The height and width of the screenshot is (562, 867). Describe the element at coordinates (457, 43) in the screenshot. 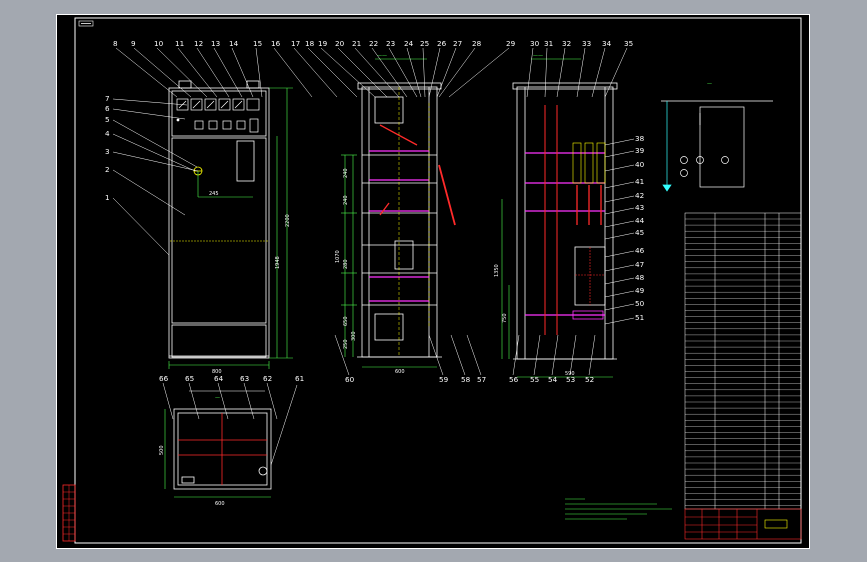

I see `callout-27: 27` at that location.